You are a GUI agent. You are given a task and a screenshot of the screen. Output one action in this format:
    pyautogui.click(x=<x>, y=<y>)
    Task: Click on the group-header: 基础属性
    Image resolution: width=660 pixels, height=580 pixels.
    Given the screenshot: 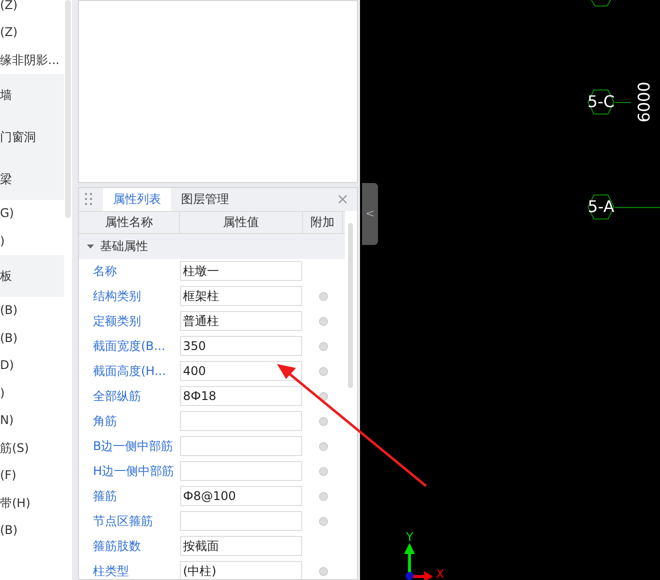 What is the action you would take?
    pyautogui.click(x=212, y=246)
    